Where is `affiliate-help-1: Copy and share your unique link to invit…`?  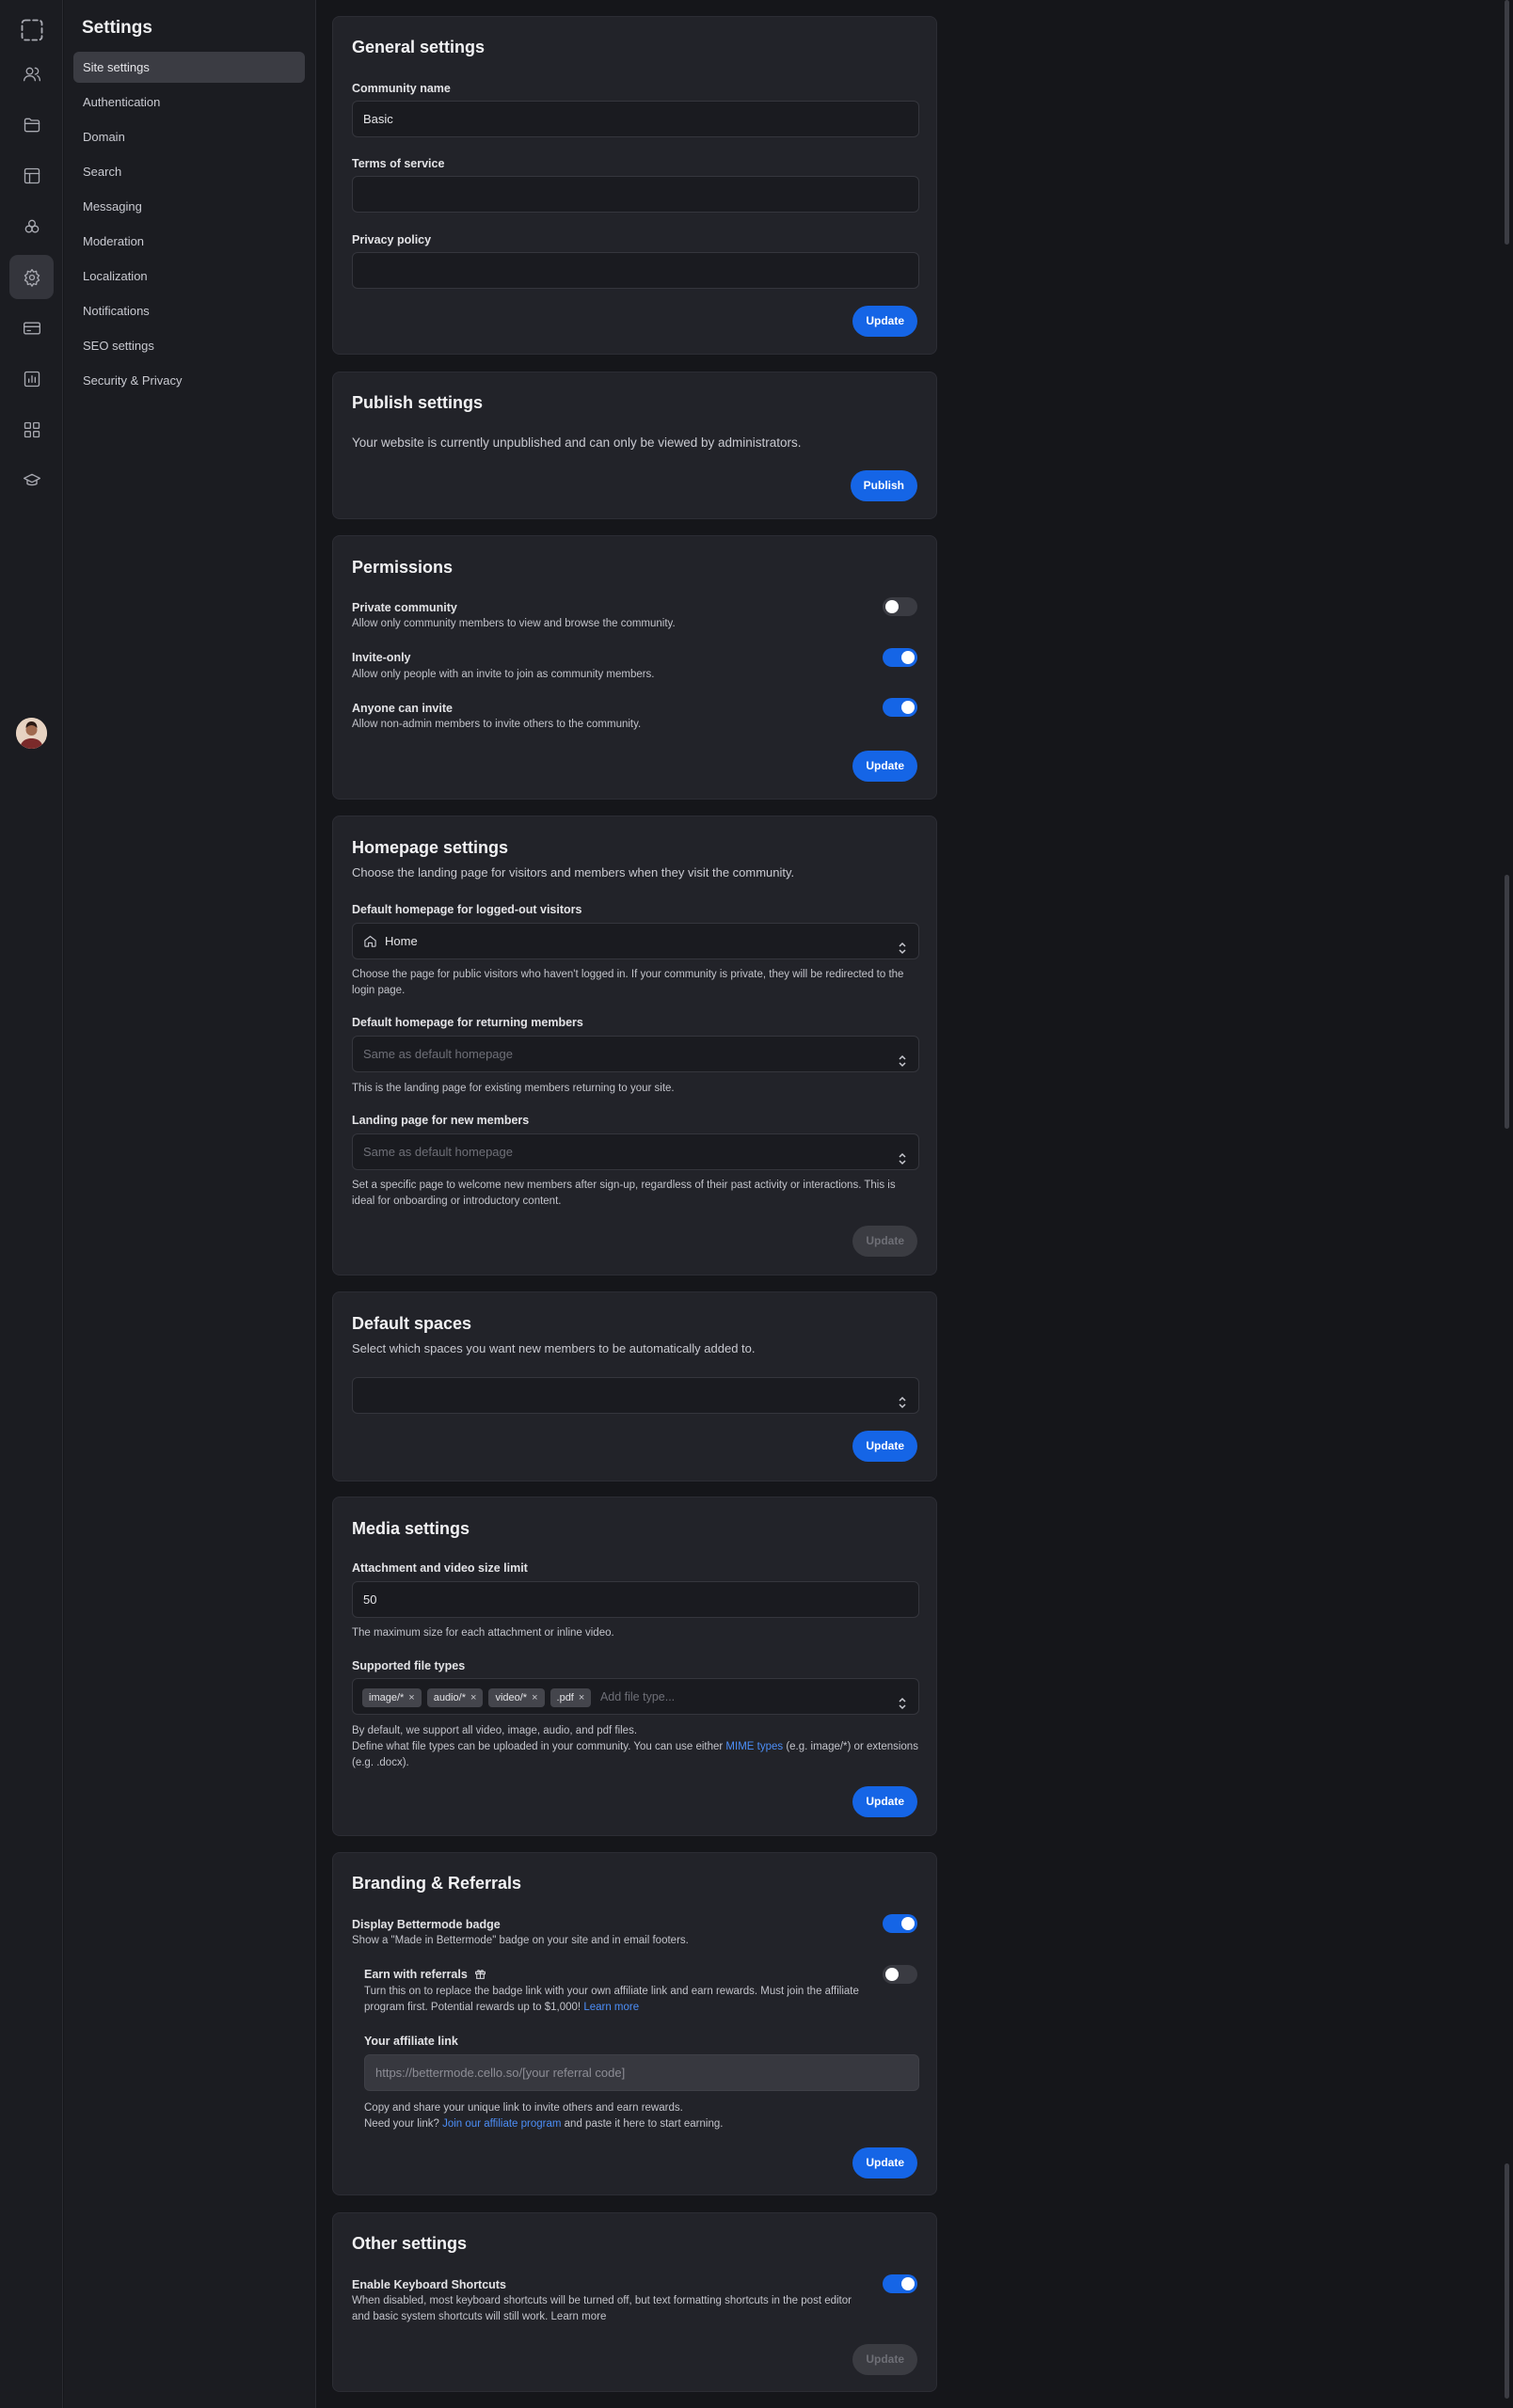
affiliate-help-1: Copy and share your unique link to invit… is located at coordinates (523, 2108).